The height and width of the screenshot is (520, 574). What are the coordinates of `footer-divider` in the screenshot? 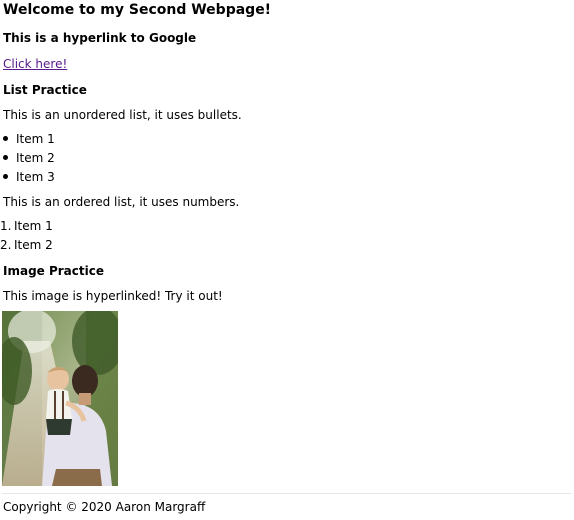 It's located at (287, 493).